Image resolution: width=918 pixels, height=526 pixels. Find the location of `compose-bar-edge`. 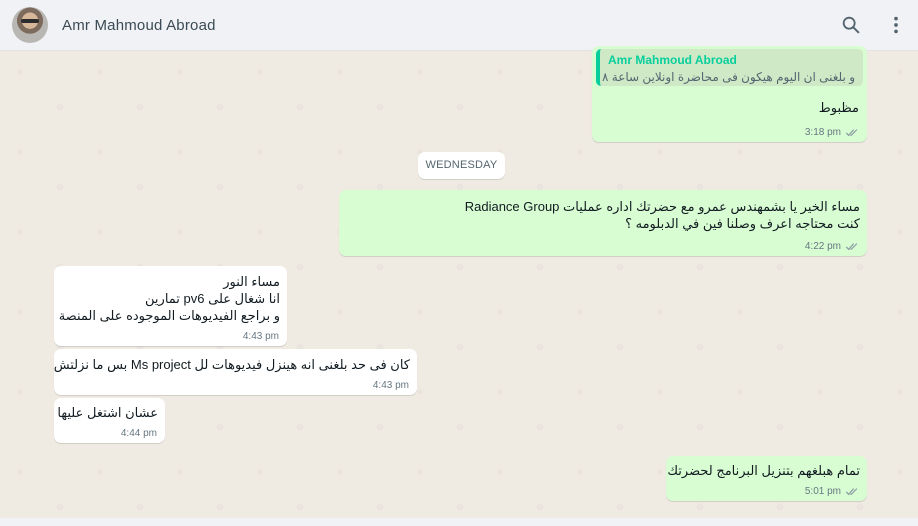

compose-bar-edge is located at coordinates (459, 522).